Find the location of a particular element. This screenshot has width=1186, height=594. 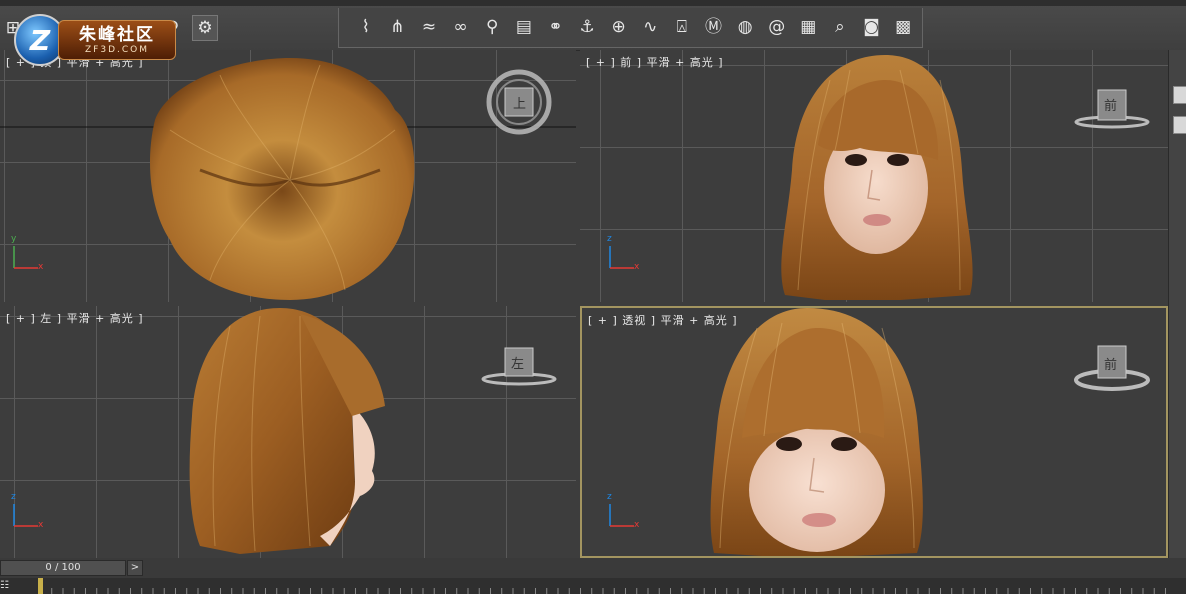

globe-icon: ⊕ is located at coordinates (618, 27).